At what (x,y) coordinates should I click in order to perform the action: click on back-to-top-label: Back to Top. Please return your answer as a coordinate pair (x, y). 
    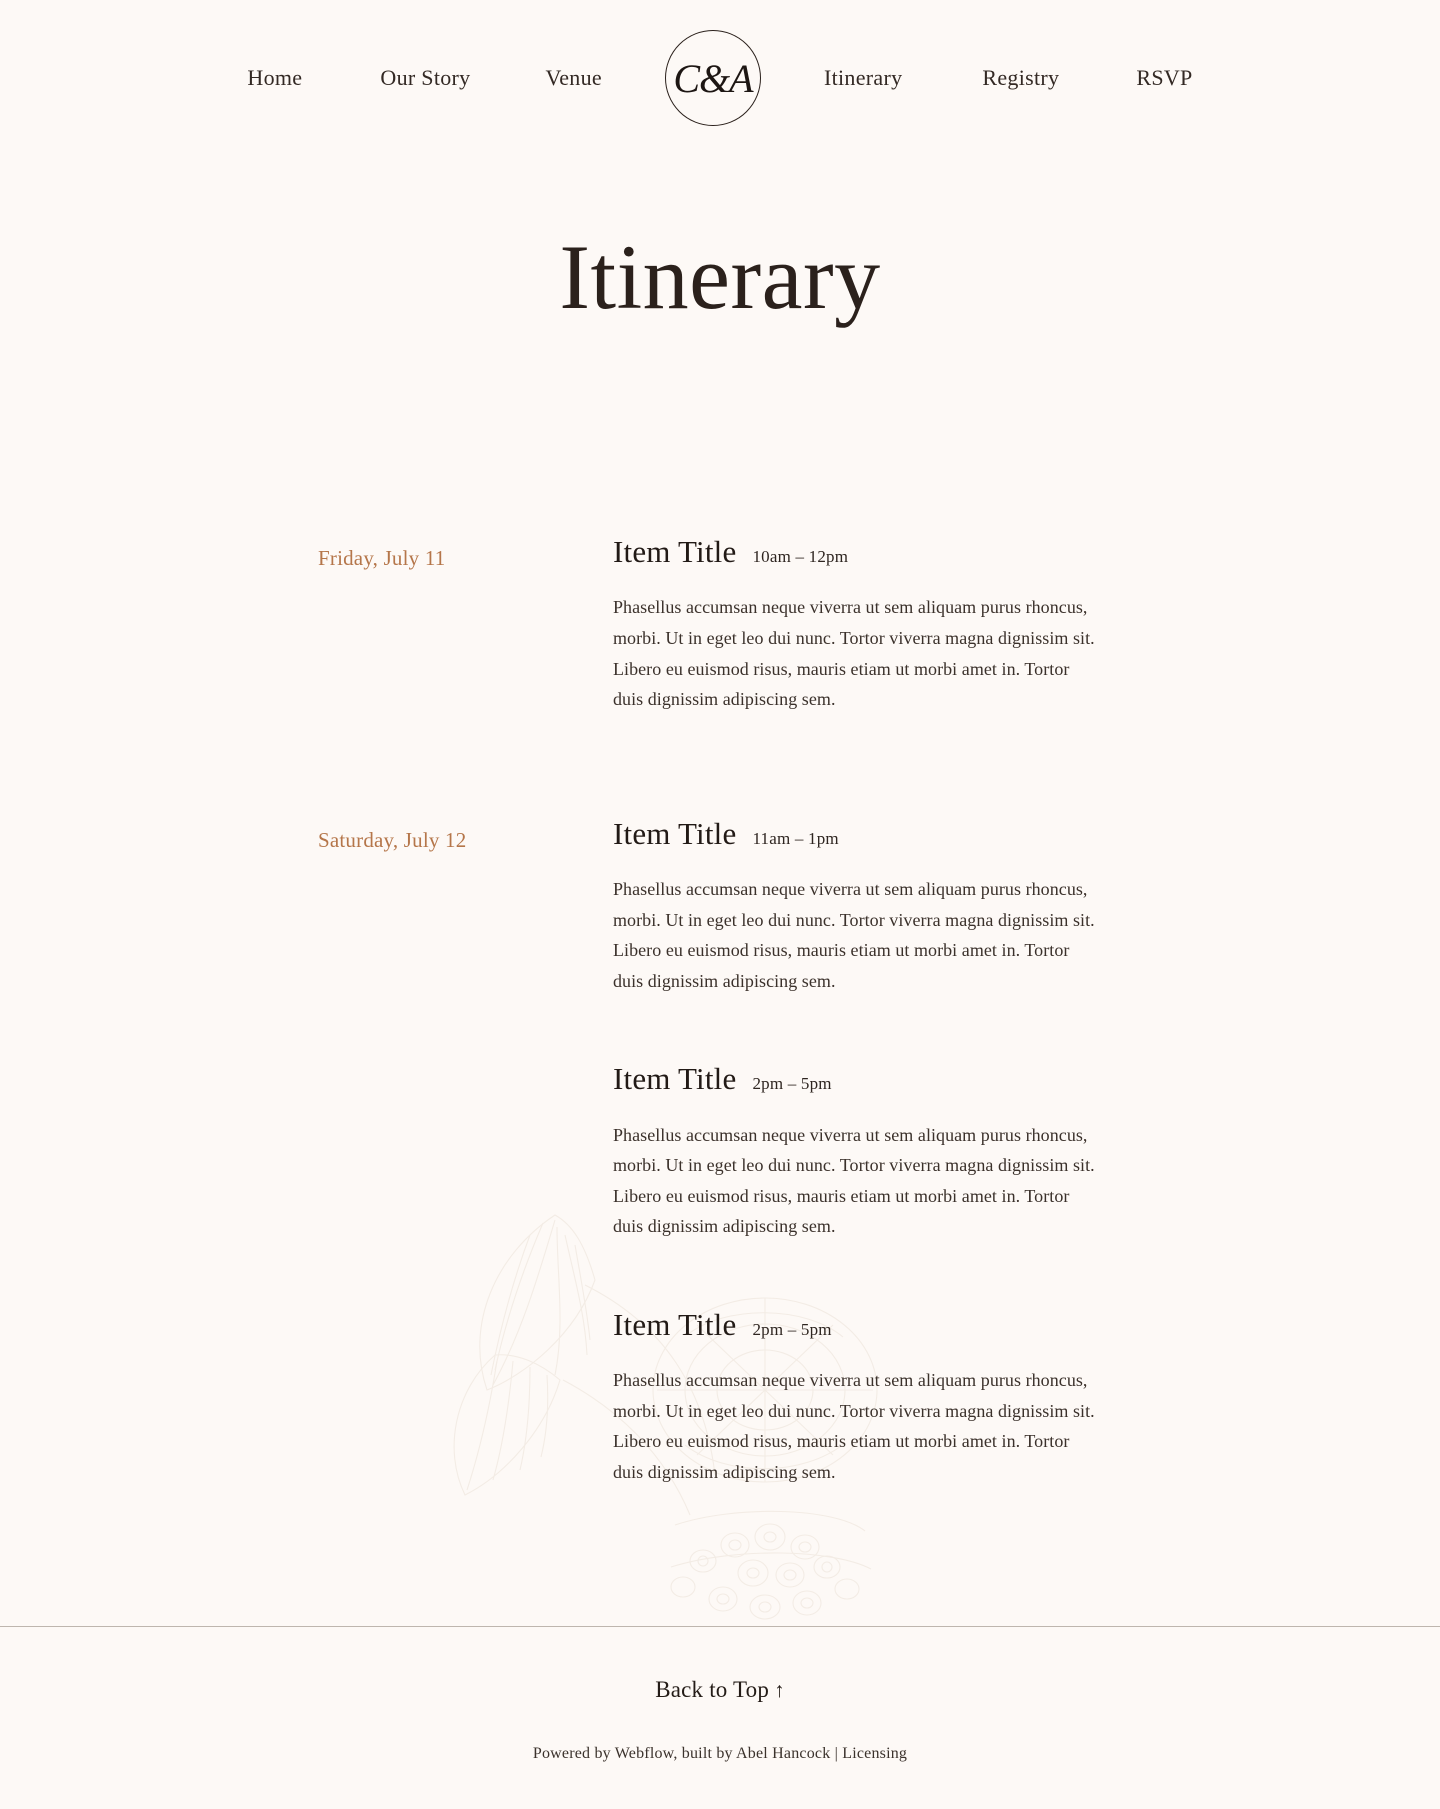
    Looking at the image, I should click on (712, 1689).